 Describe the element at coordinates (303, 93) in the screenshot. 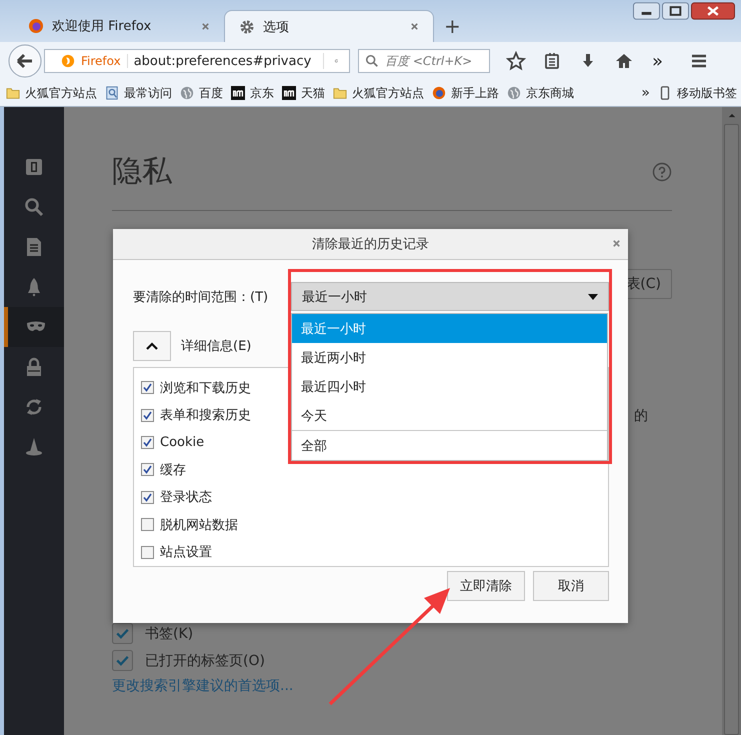

I see `bookmark-item: 天猫` at that location.